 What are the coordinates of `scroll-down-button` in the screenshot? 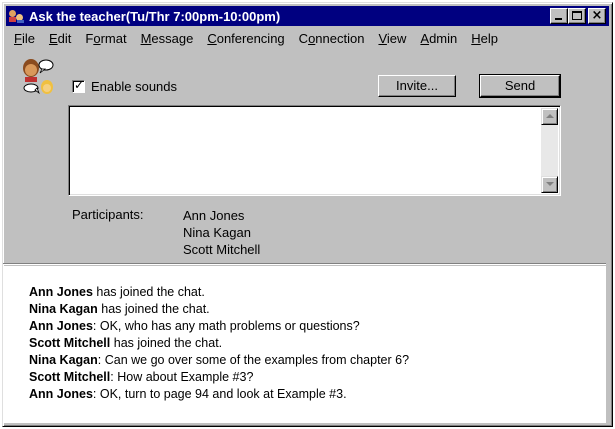 It's located at (549, 184).